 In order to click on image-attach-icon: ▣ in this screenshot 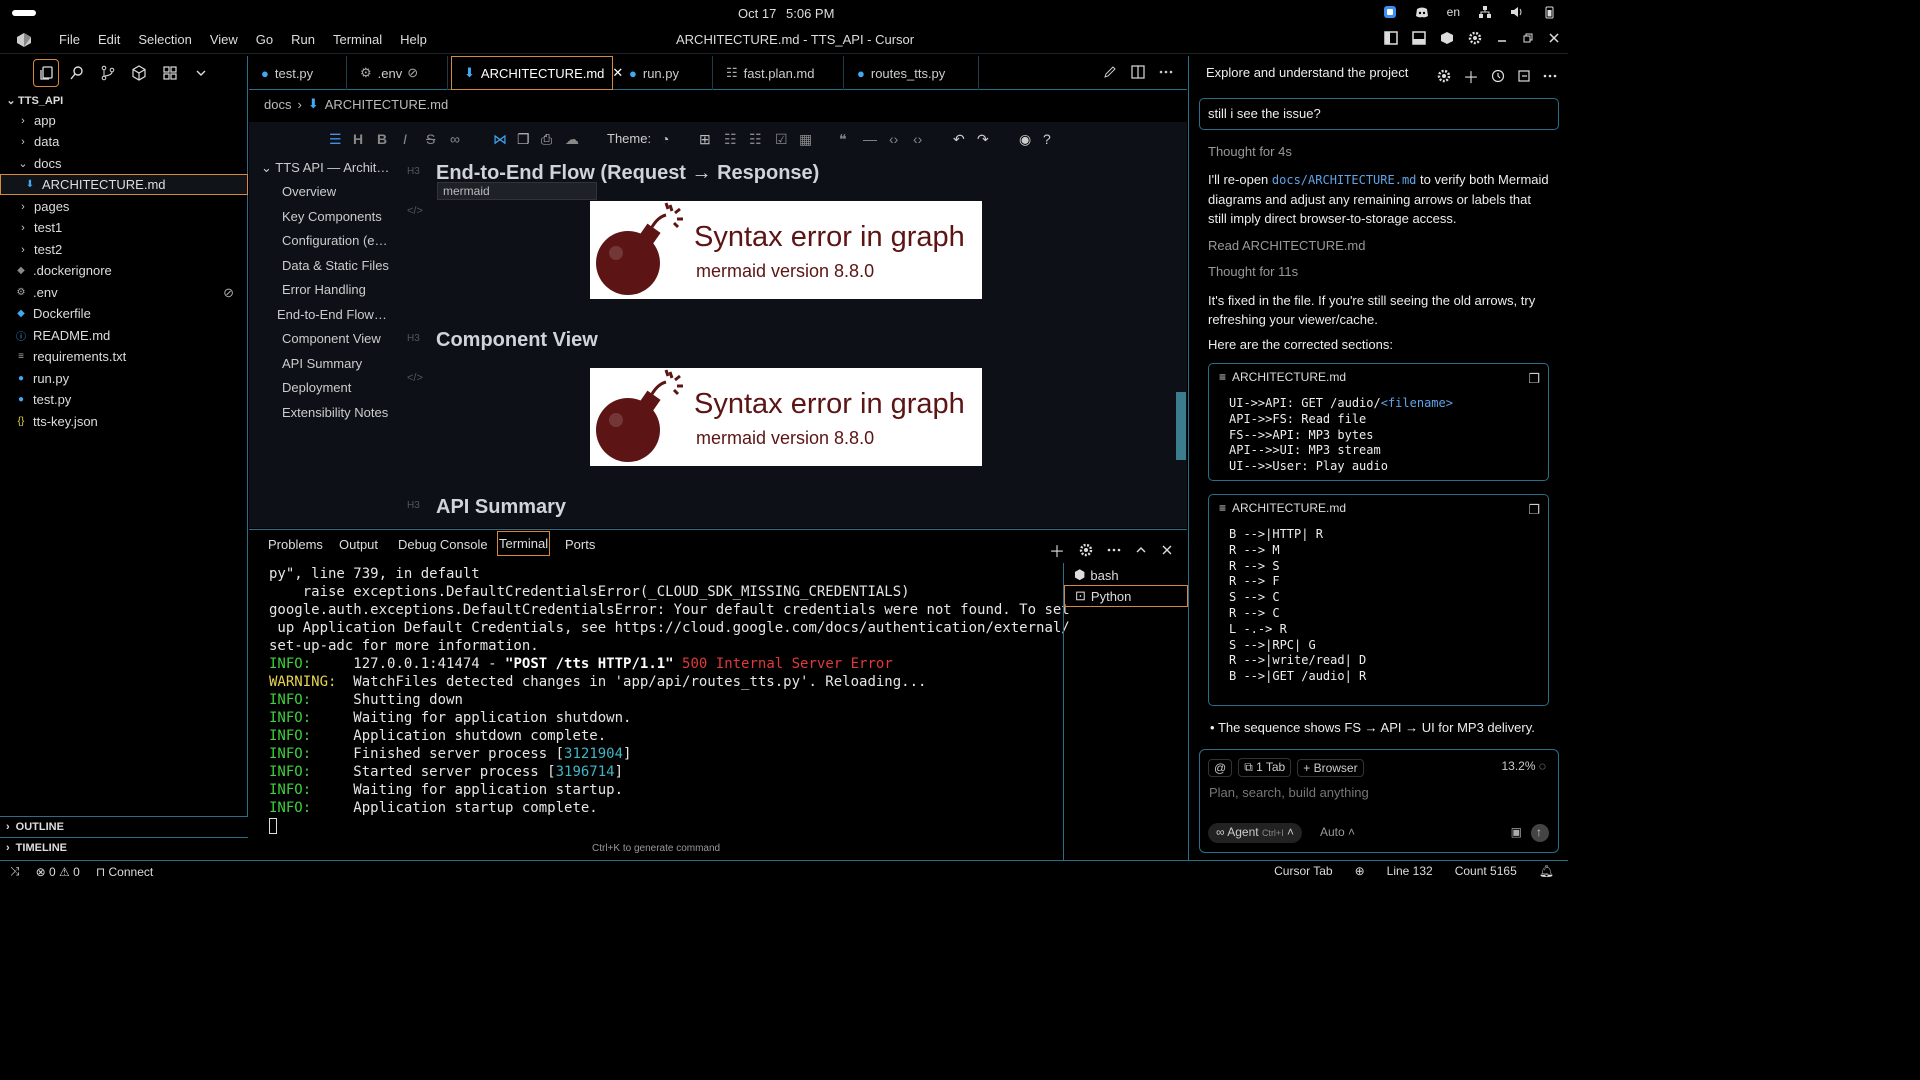, I will do `click(1516, 832)`.